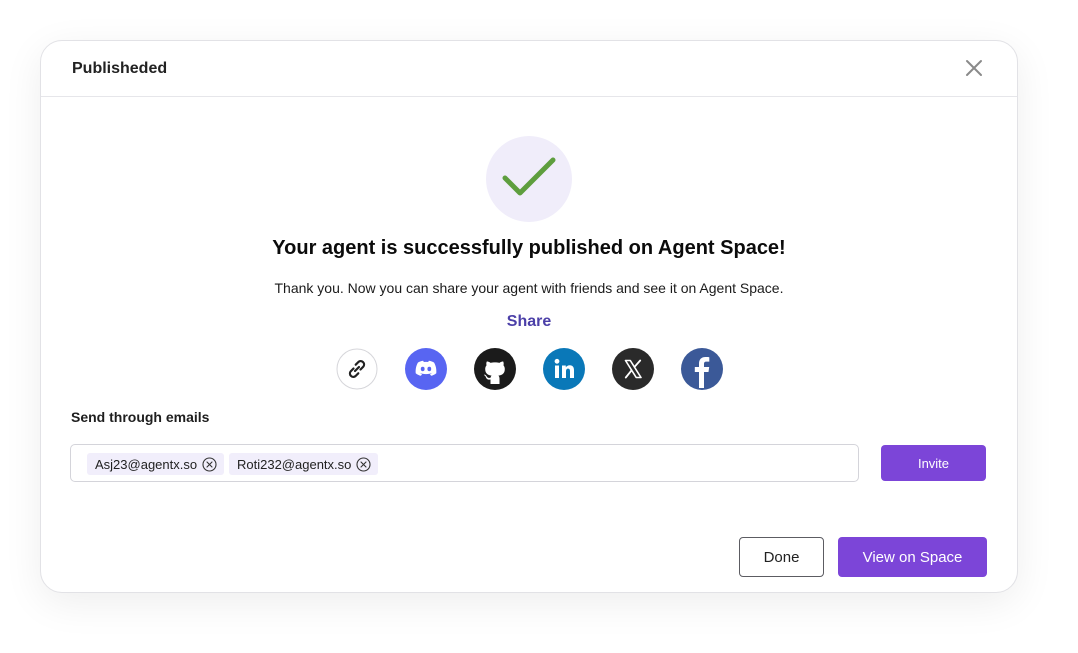 The image size is (1078, 653). Describe the element at coordinates (912, 557) in the screenshot. I see `view-on-space-button: View on Space` at that location.